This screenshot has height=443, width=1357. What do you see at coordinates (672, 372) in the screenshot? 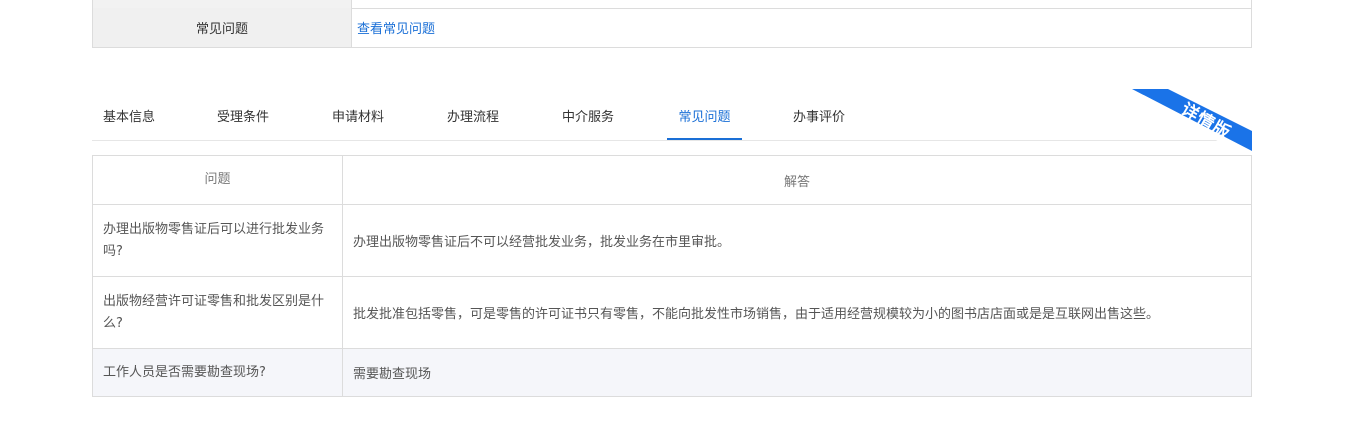
I see `table-row: 工作人员是否需要勘查现场? 需要勘查现场` at bounding box center [672, 372].